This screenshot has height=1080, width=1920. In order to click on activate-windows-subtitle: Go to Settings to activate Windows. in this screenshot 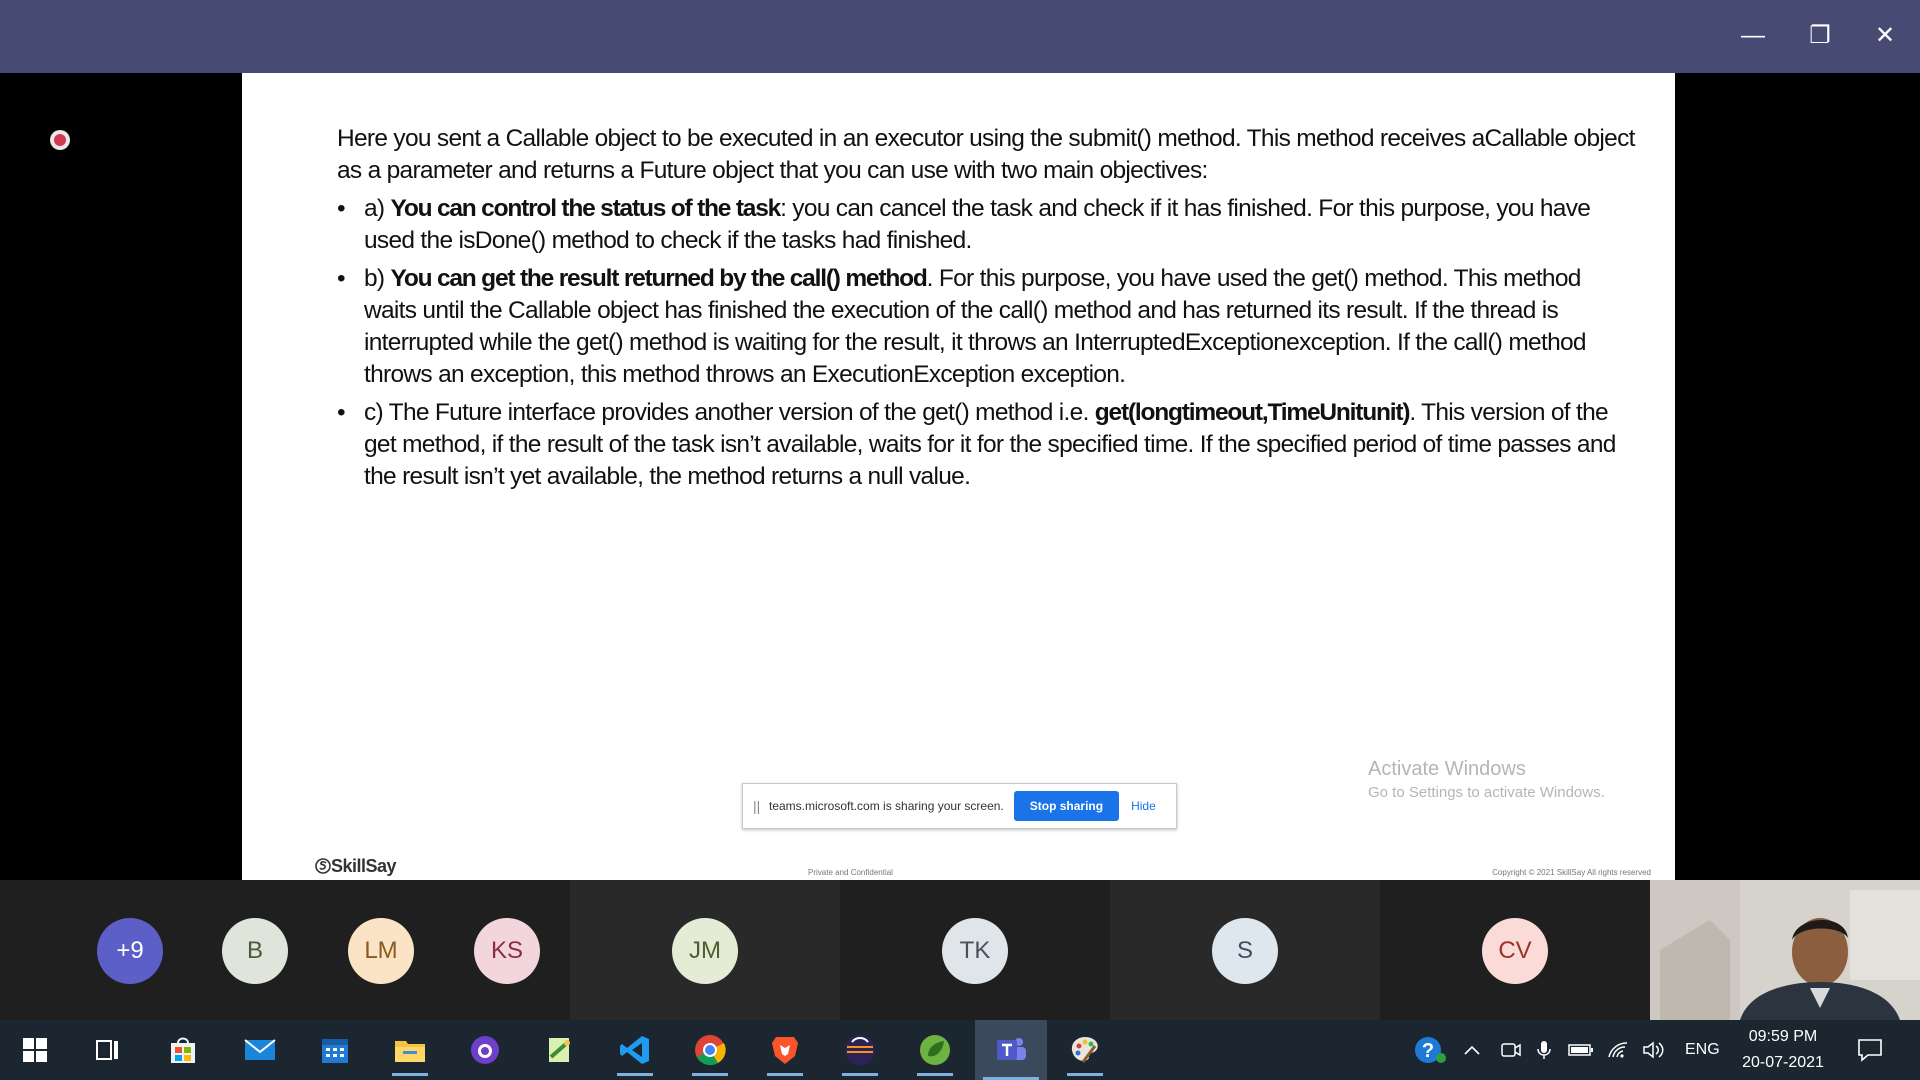, I will do `click(1486, 792)`.